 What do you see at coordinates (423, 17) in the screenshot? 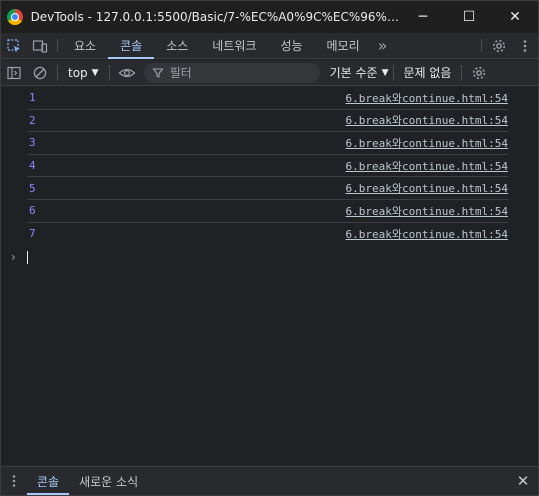
I see `minimize-button: ─` at bounding box center [423, 17].